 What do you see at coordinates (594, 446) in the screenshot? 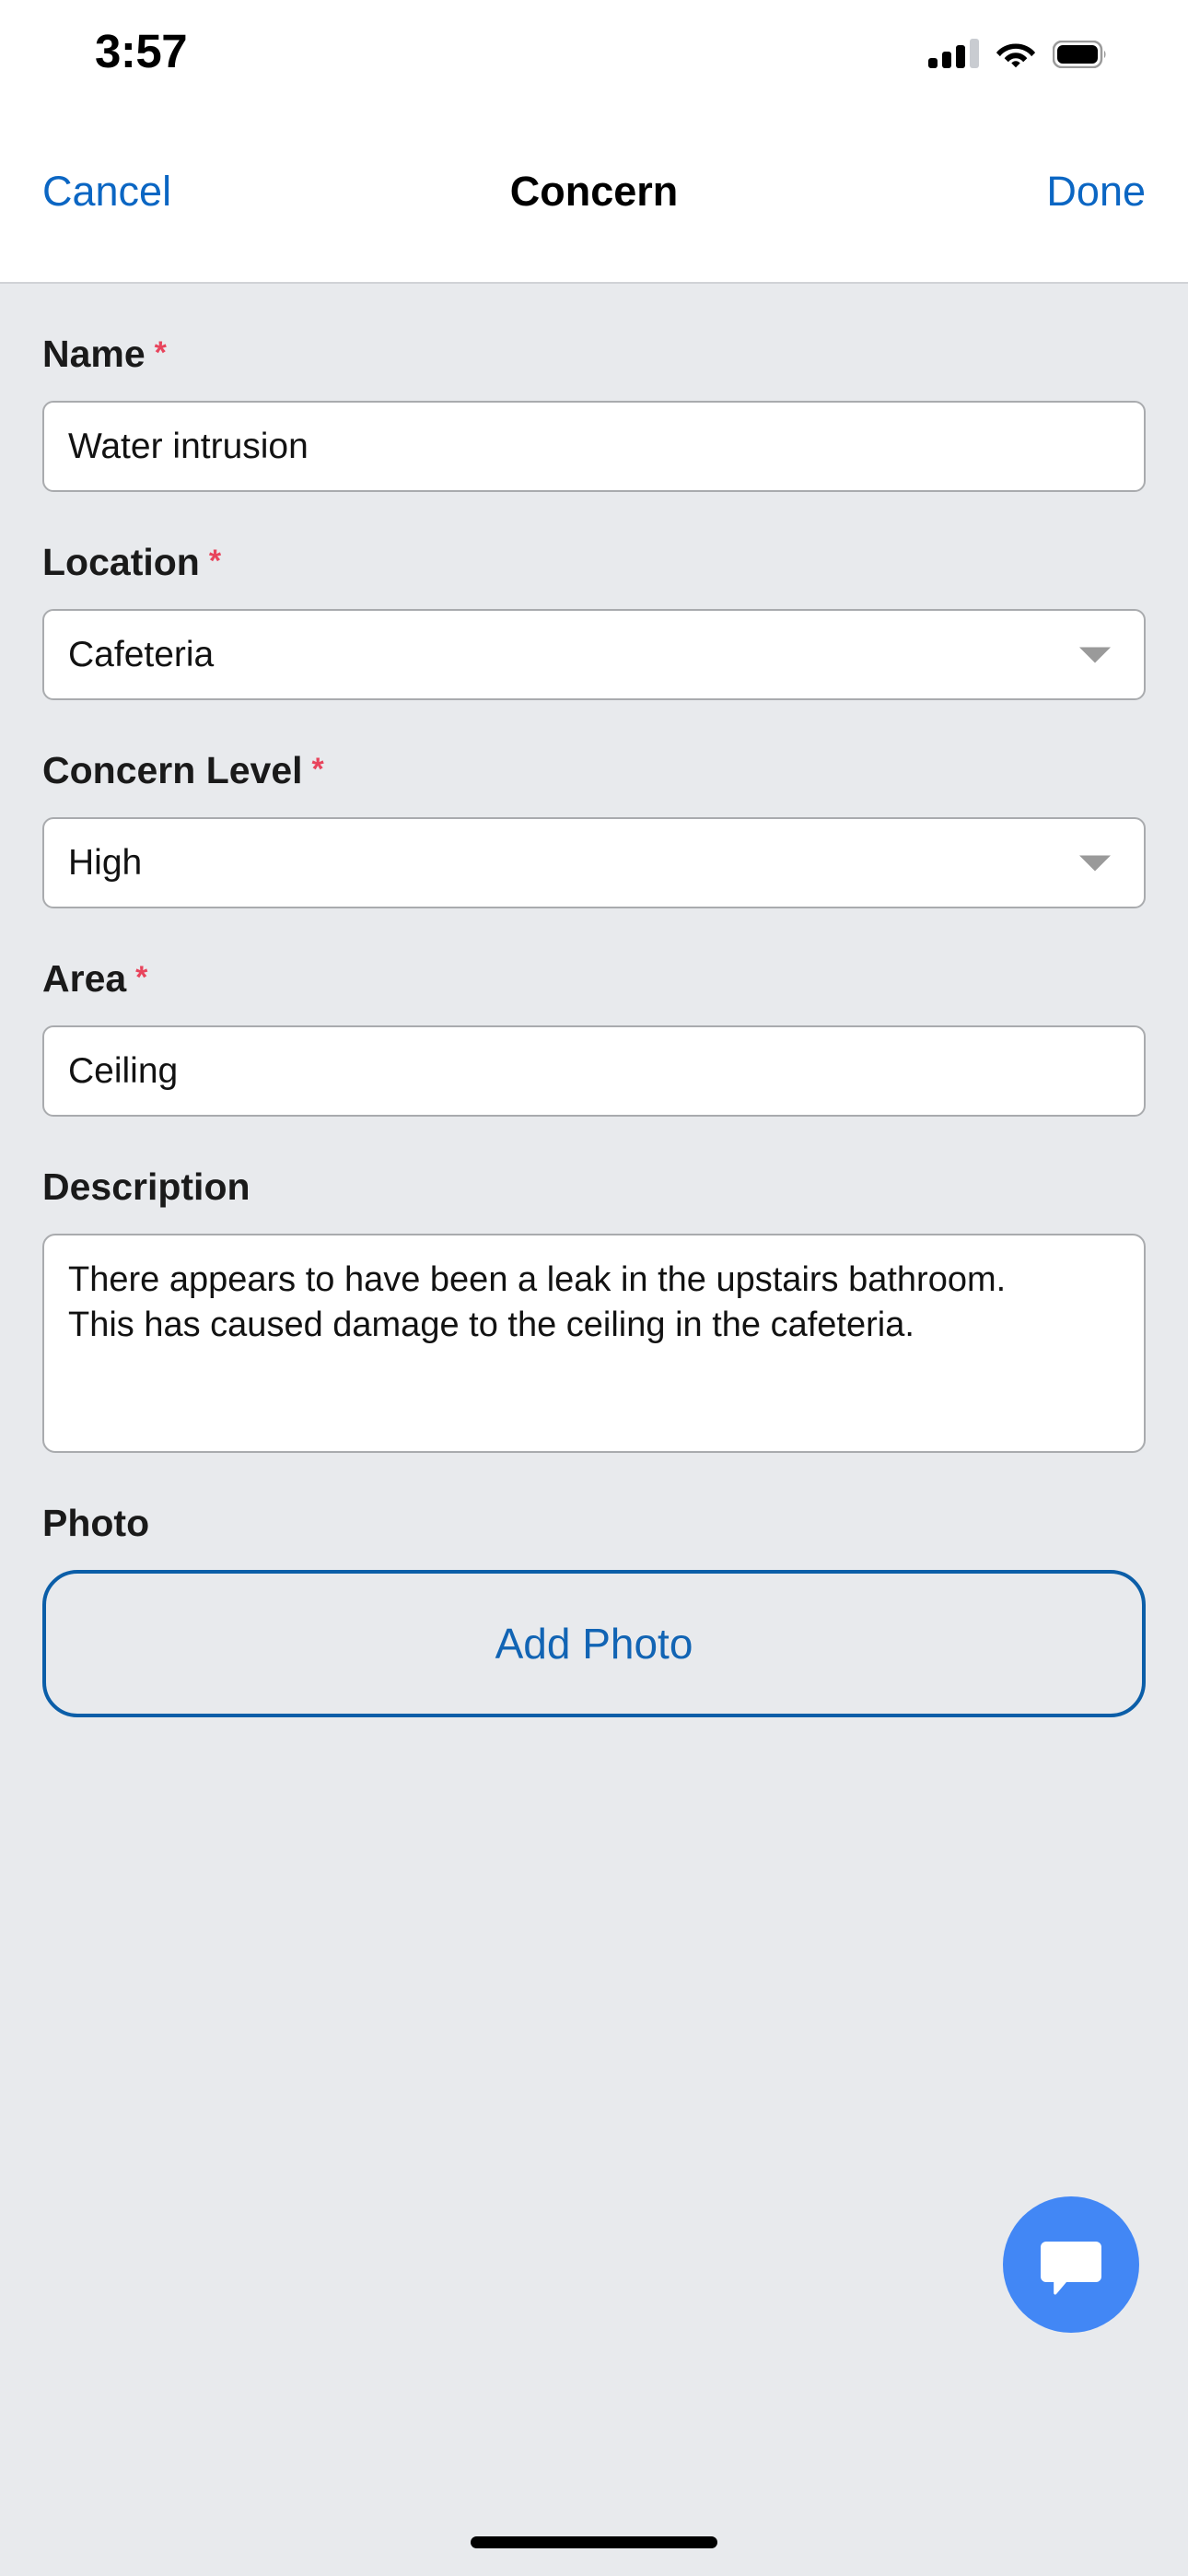
I see `name-input: Water intrusion` at bounding box center [594, 446].